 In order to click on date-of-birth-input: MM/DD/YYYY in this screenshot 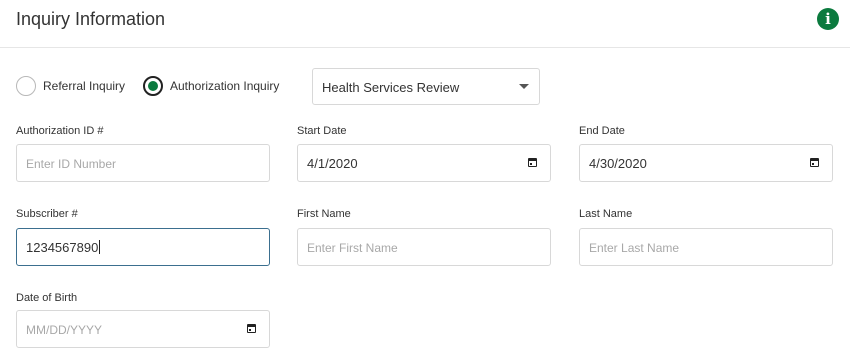, I will do `click(143, 329)`.